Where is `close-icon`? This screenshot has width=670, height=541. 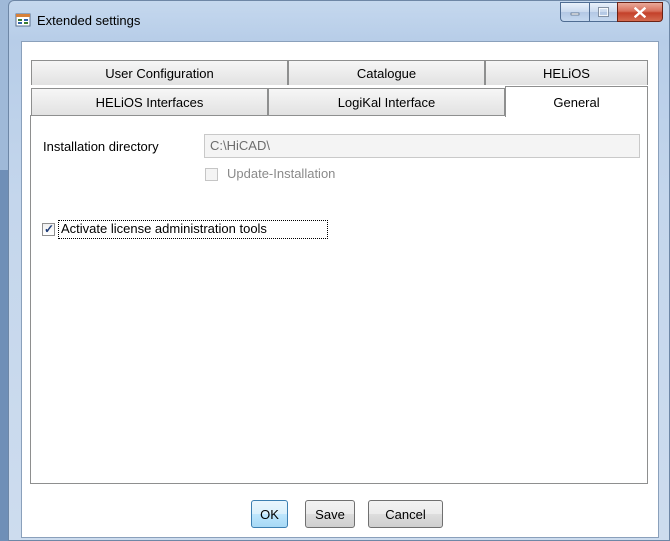
close-icon is located at coordinates (640, 12).